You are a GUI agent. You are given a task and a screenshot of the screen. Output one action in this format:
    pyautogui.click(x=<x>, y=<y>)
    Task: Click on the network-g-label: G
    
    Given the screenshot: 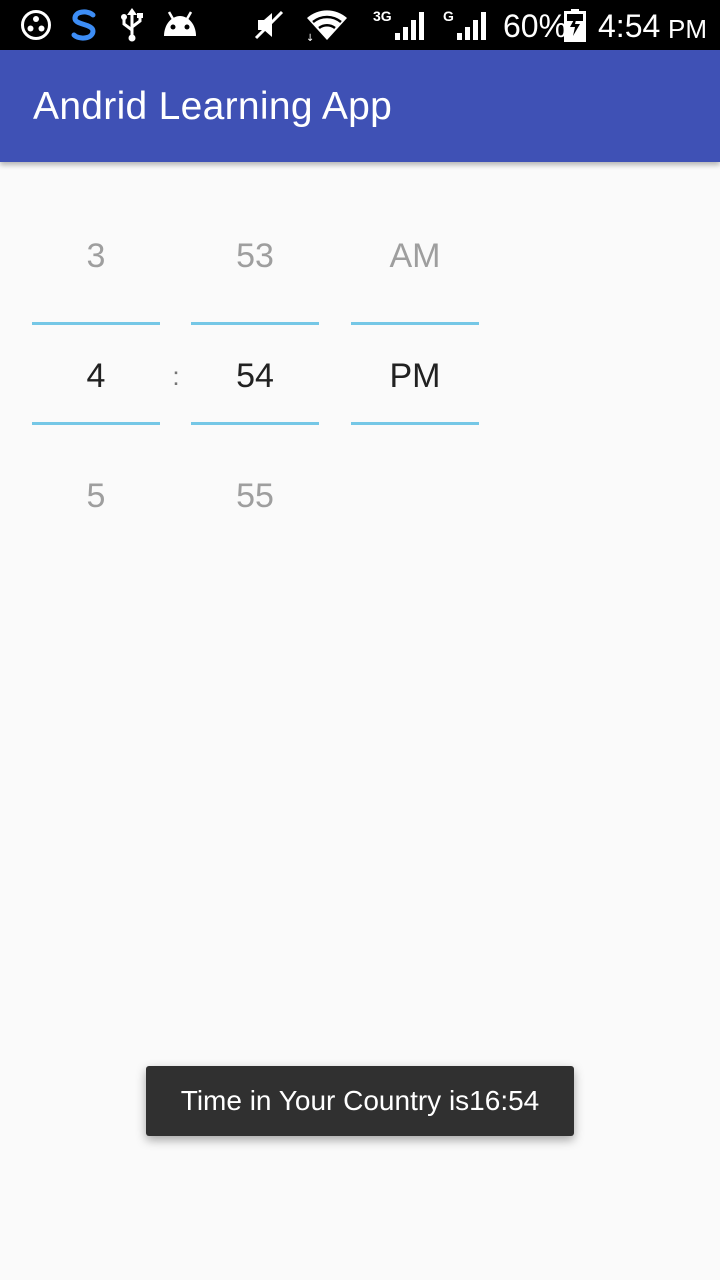 What is the action you would take?
    pyautogui.click(x=448, y=16)
    